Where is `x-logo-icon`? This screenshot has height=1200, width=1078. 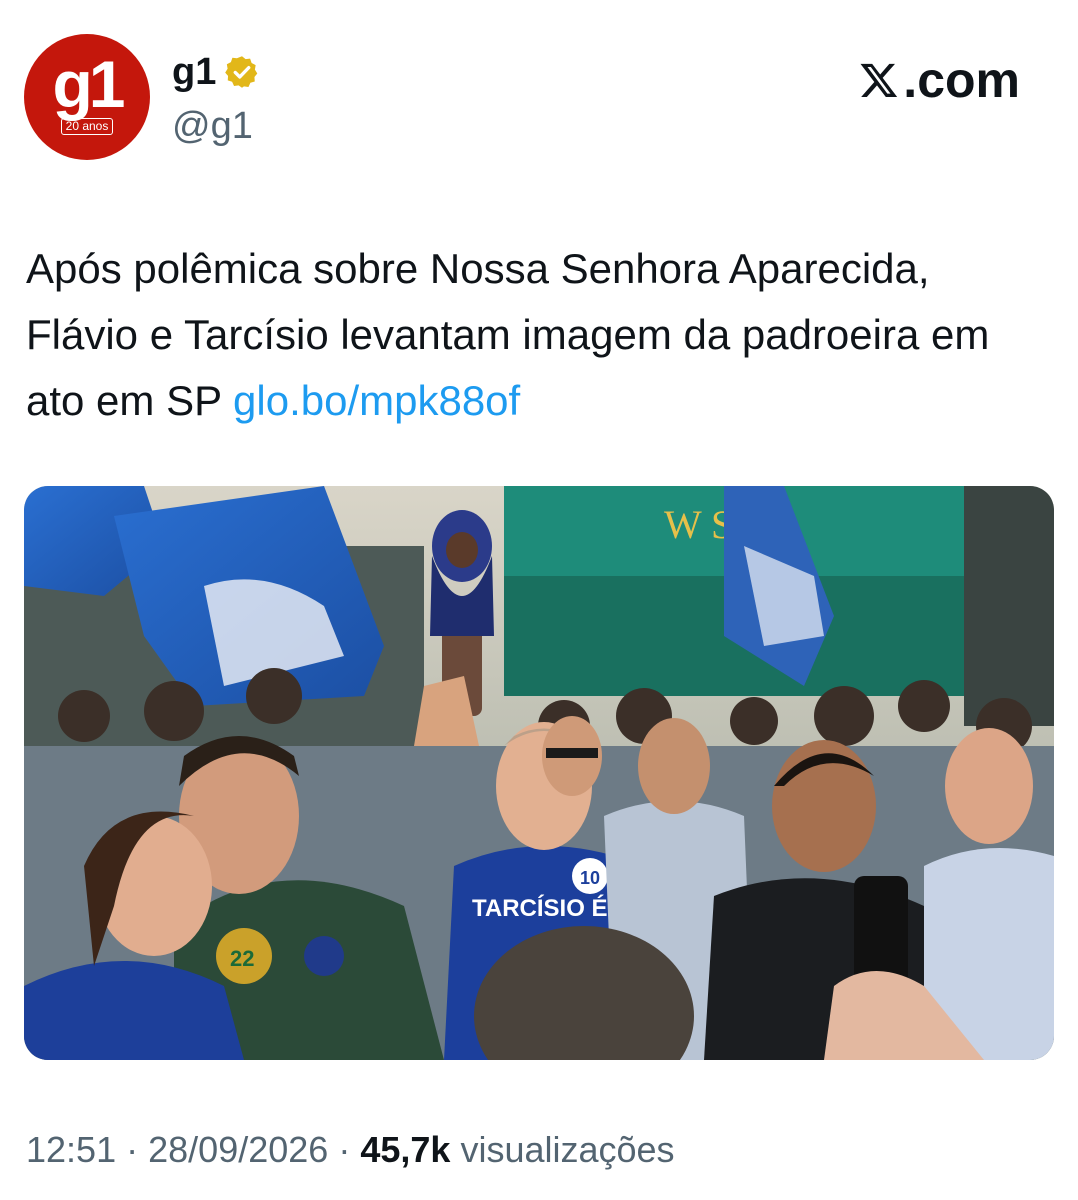
x-logo-icon is located at coordinates (879, 80).